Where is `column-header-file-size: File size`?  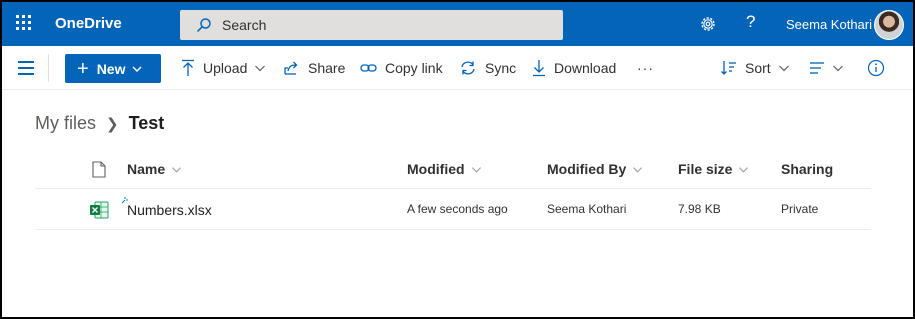 column-header-file-size: File size is located at coordinates (713, 169).